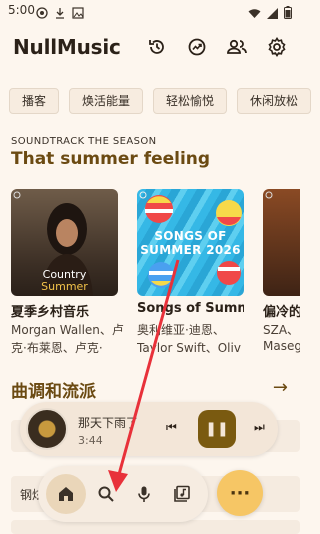 The image size is (320, 534). Describe the element at coordinates (84, 141) in the screenshot. I see `section-eyebrow: SOUNDTRACK THE SEASON` at that location.